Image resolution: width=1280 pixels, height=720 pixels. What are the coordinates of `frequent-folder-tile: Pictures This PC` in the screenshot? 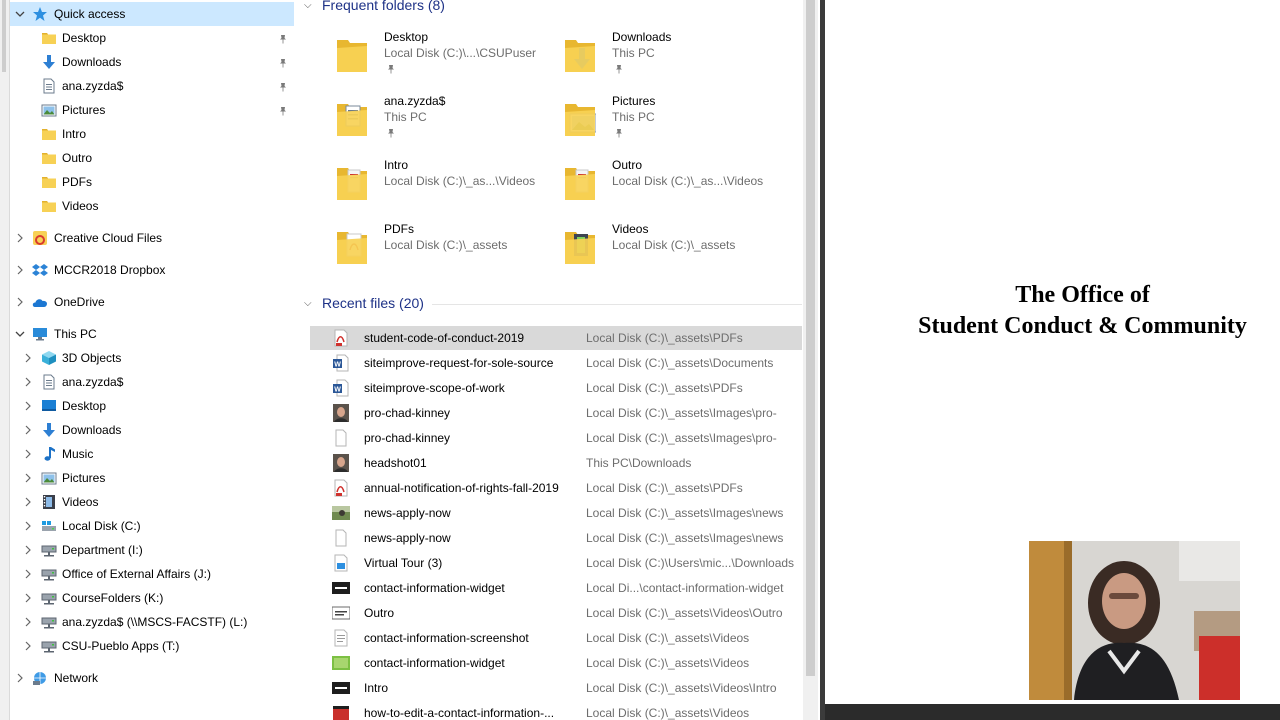 It's located at (634, 120).